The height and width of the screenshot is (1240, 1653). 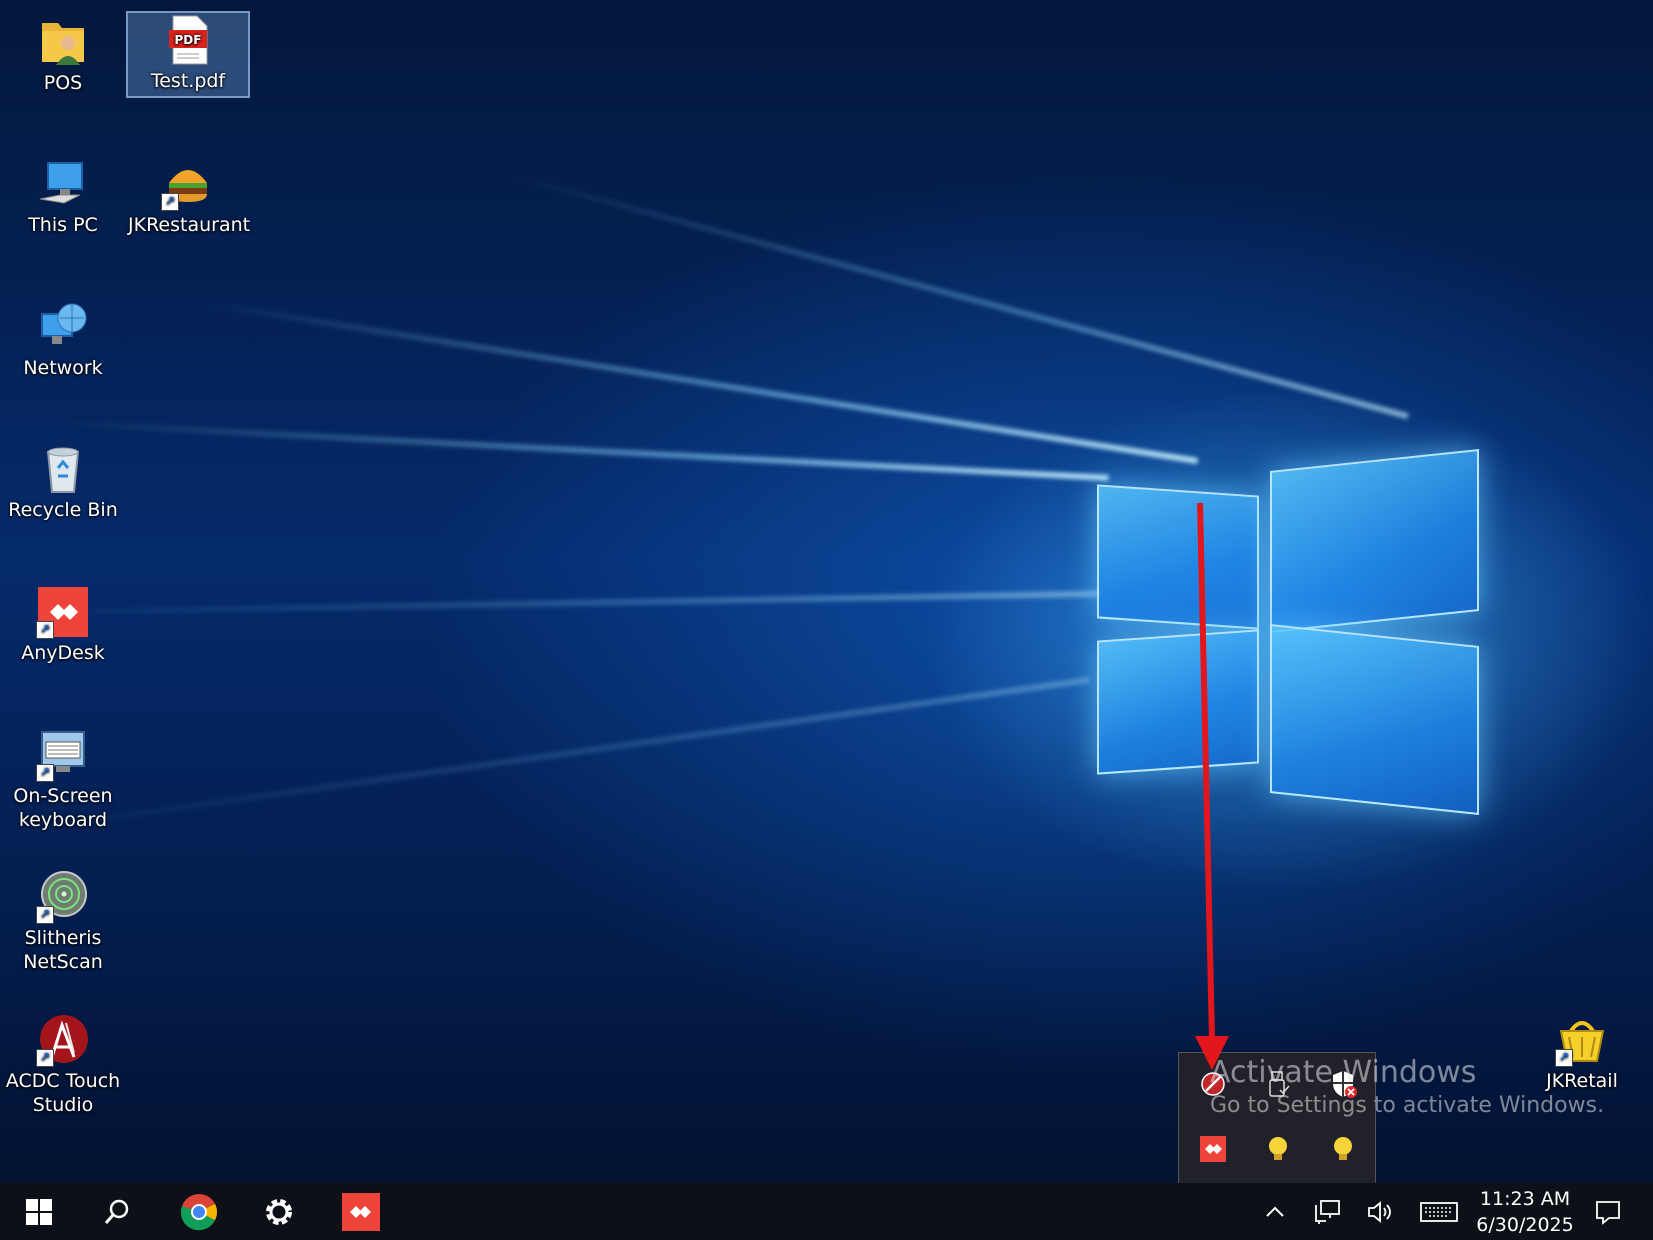 I want to click on clock-time: 11:23 AM, so click(x=1525, y=1199).